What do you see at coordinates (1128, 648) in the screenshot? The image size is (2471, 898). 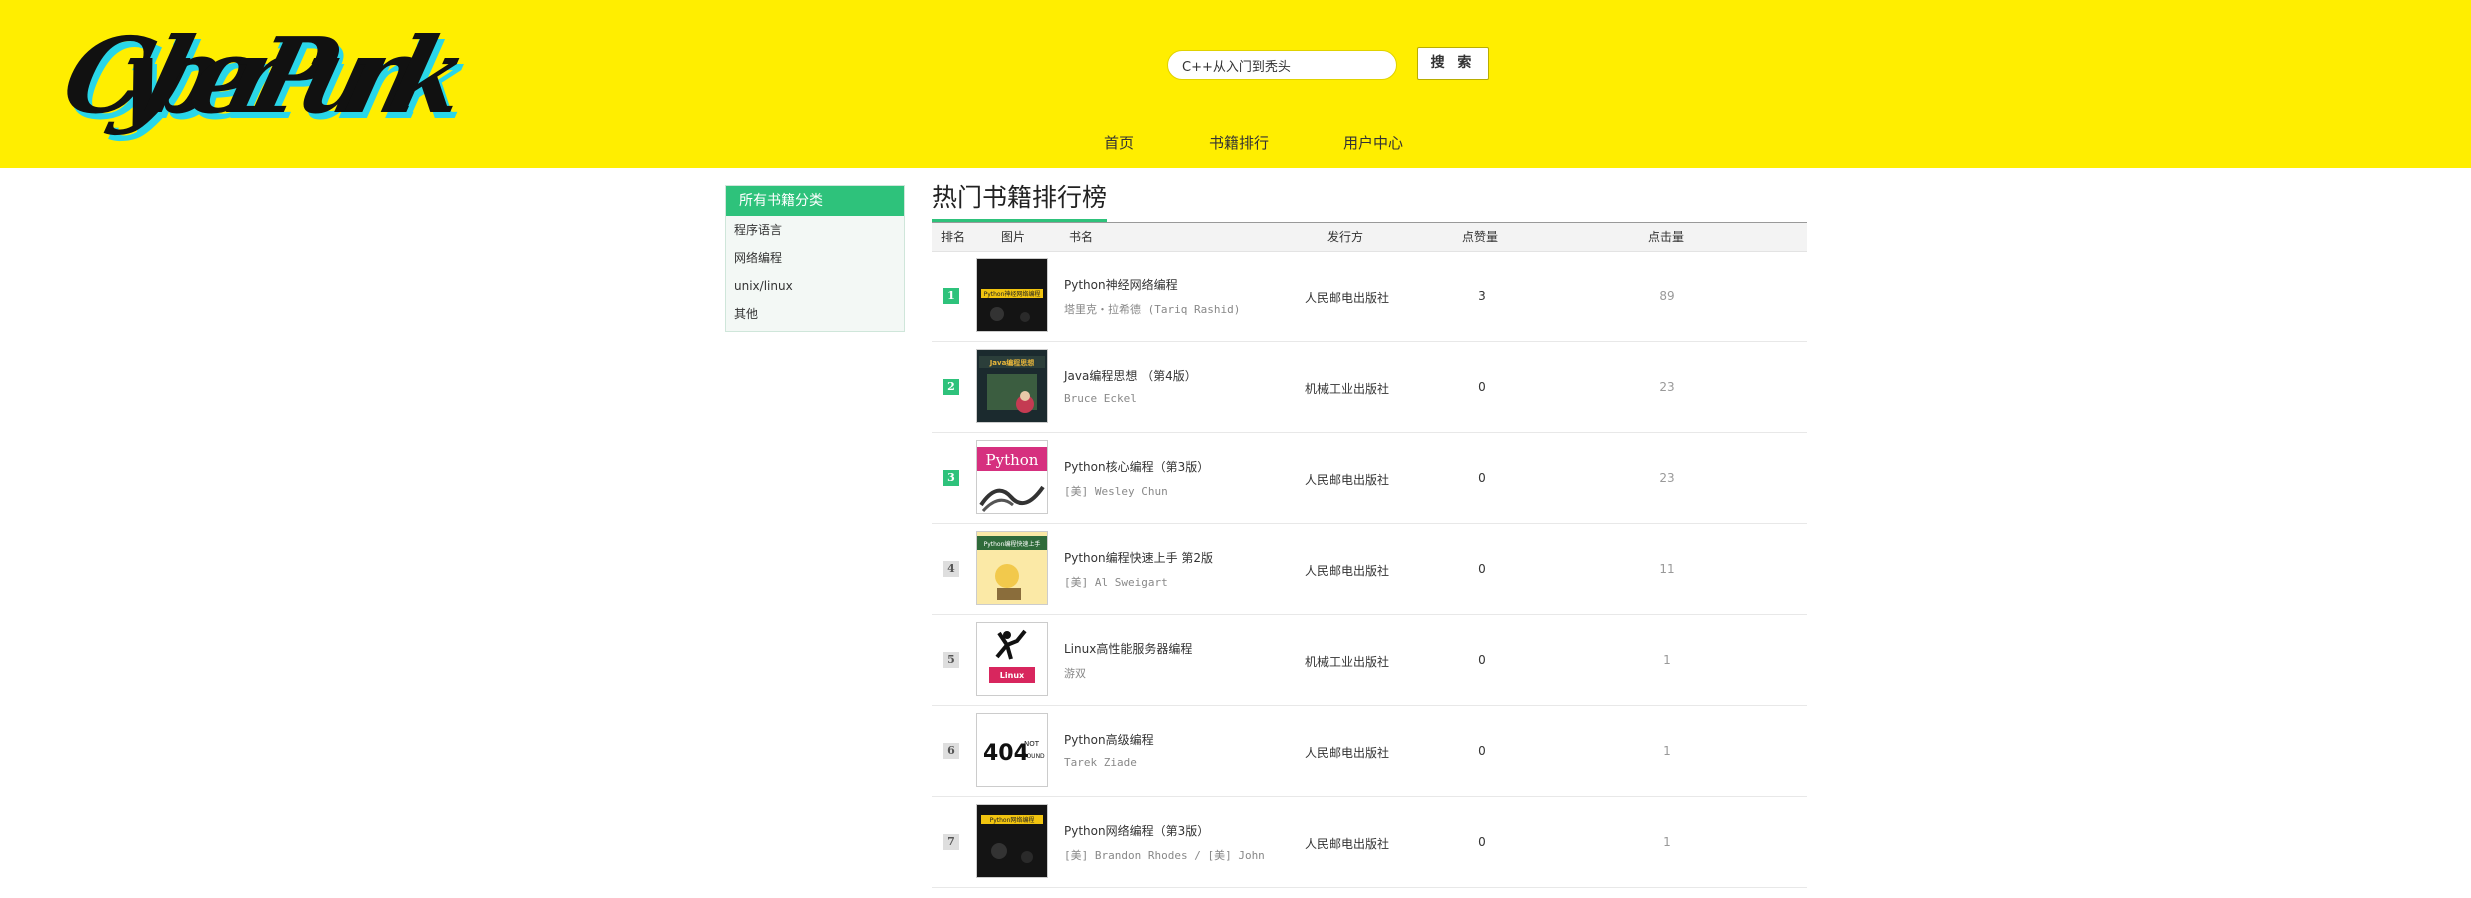 I see `book-title-link: Linux高性能服务器编程` at bounding box center [1128, 648].